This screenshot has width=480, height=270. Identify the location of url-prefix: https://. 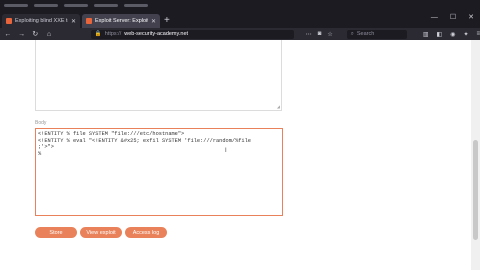
(113, 34).